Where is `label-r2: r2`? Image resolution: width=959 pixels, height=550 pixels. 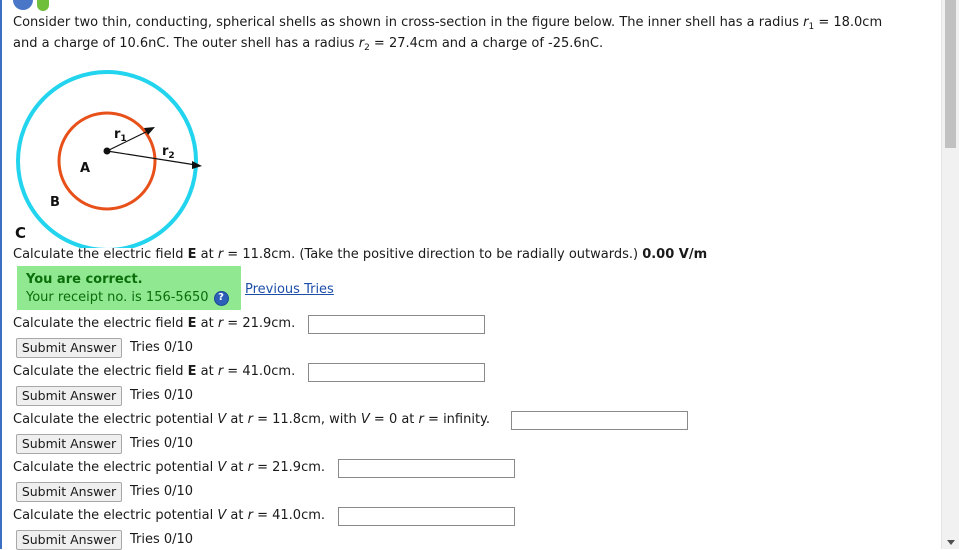
label-r2: r2 is located at coordinates (168, 152).